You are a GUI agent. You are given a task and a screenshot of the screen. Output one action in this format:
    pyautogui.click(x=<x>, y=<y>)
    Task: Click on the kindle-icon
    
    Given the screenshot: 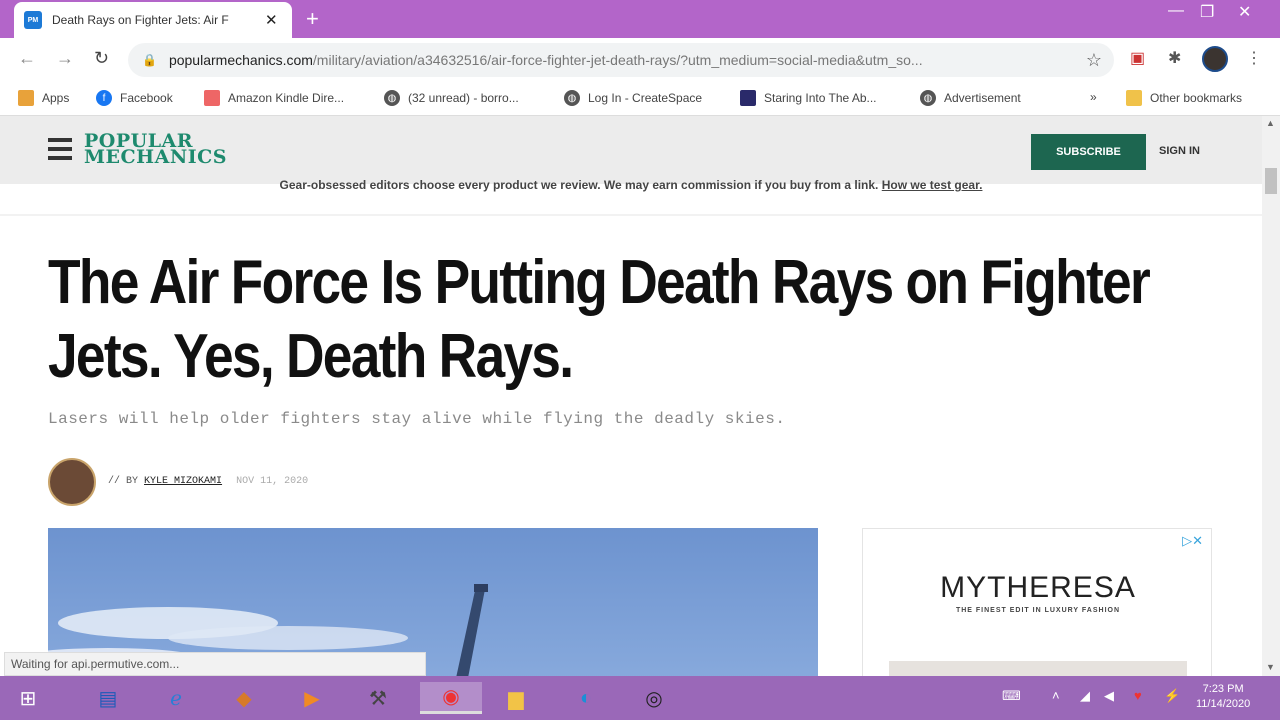 What is the action you would take?
    pyautogui.click(x=212, y=98)
    